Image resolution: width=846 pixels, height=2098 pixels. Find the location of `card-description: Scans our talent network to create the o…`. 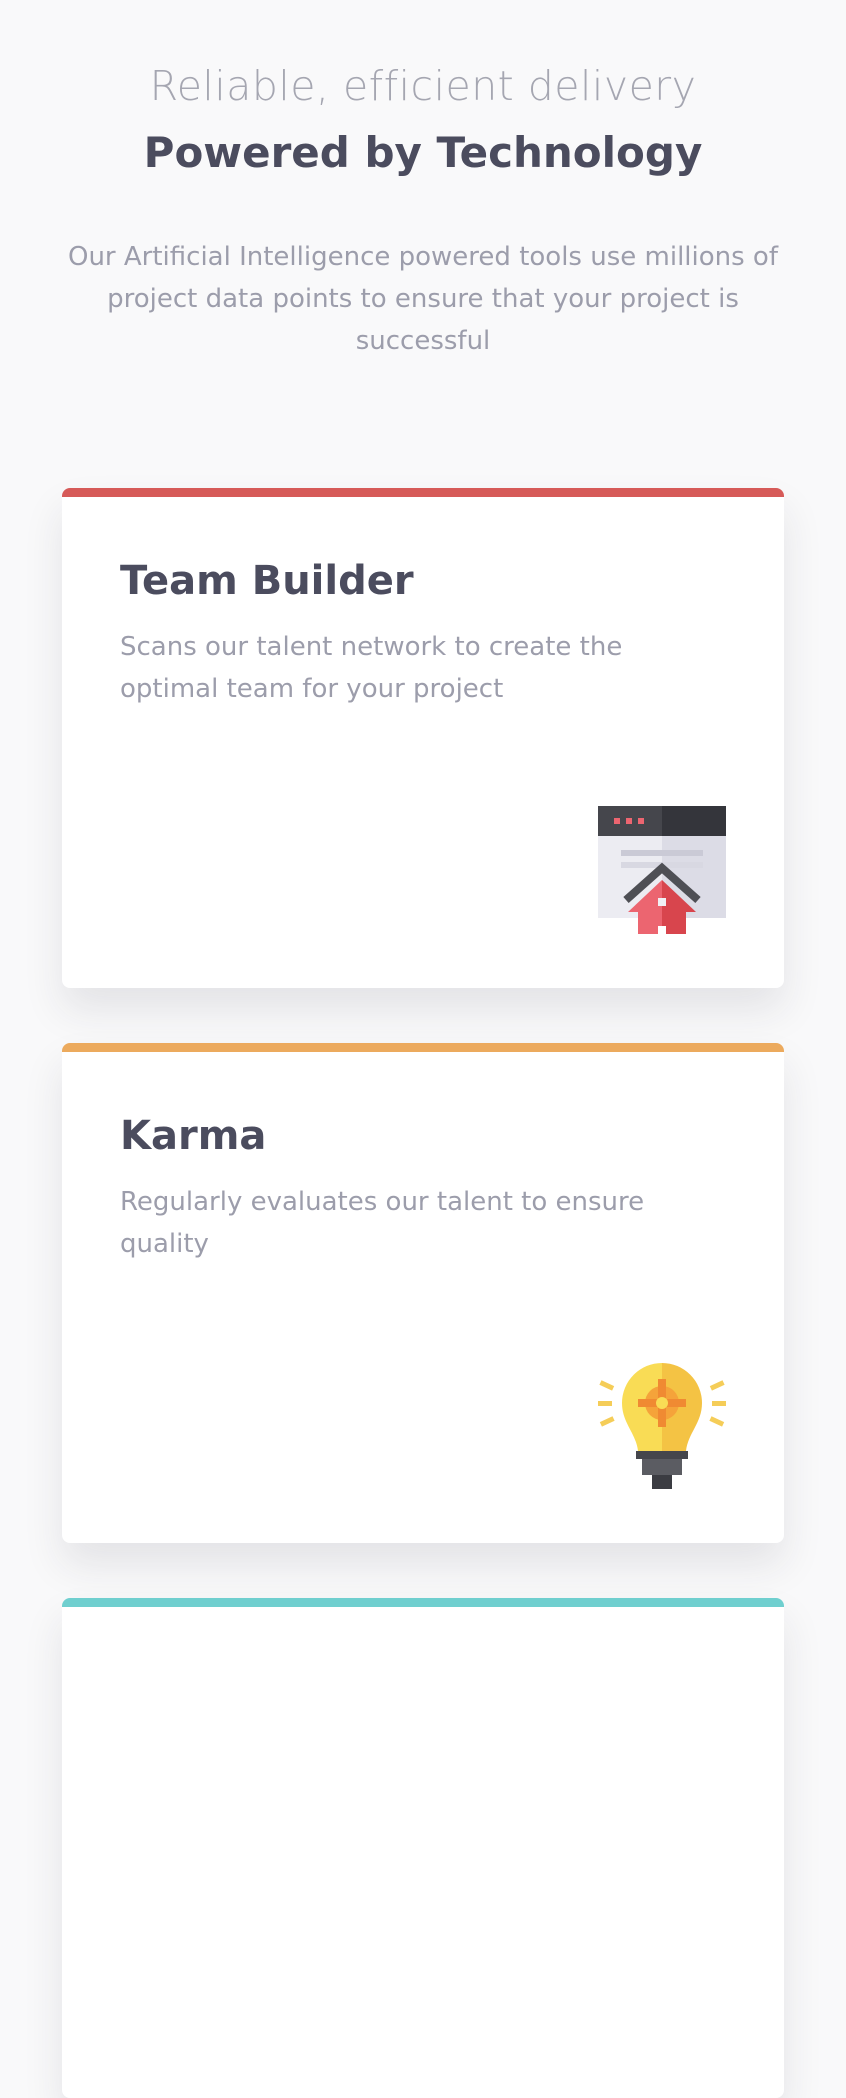

card-description: Scans our talent network to create the o… is located at coordinates (371, 668).